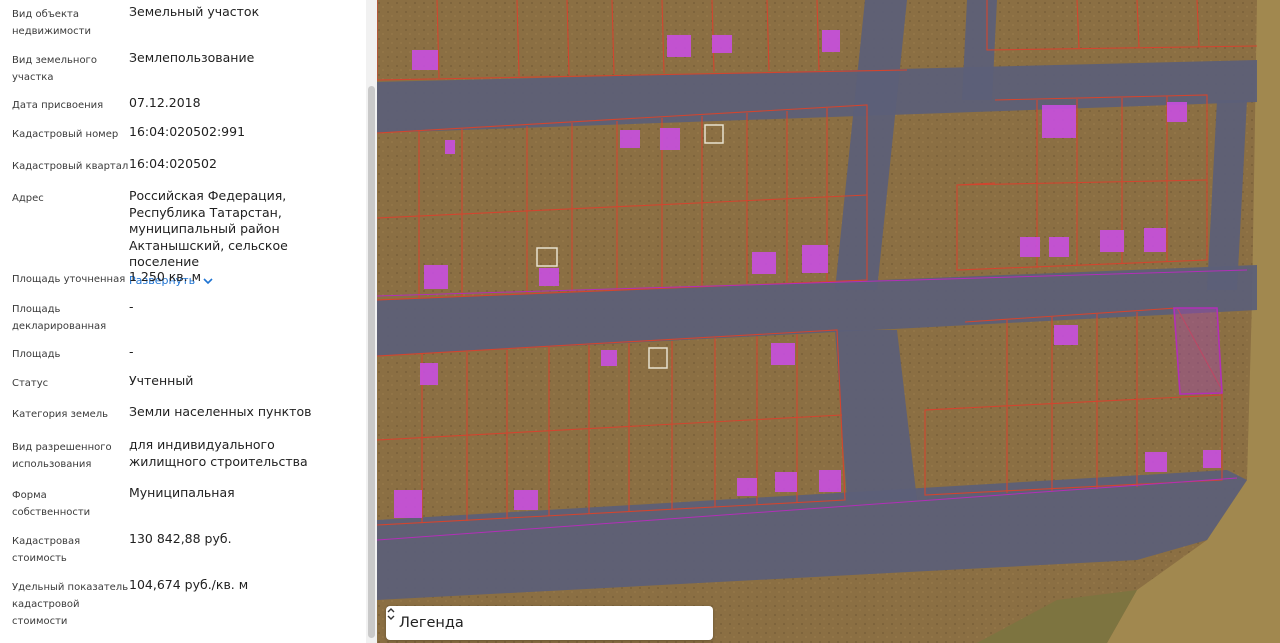  What do you see at coordinates (62, 456) in the screenshot?
I see `label-permitted-use: Вид разрешенного использования` at bounding box center [62, 456].